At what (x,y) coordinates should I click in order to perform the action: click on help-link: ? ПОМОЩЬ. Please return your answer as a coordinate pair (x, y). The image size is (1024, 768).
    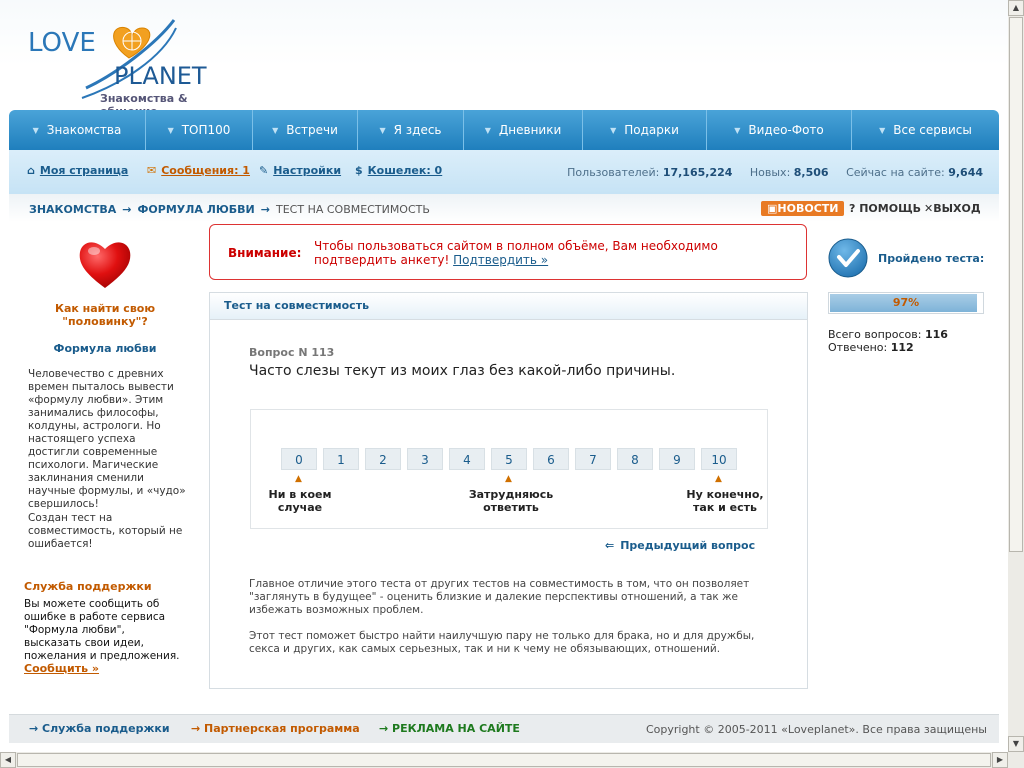
    Looking at the image, I should click on (885, 208).